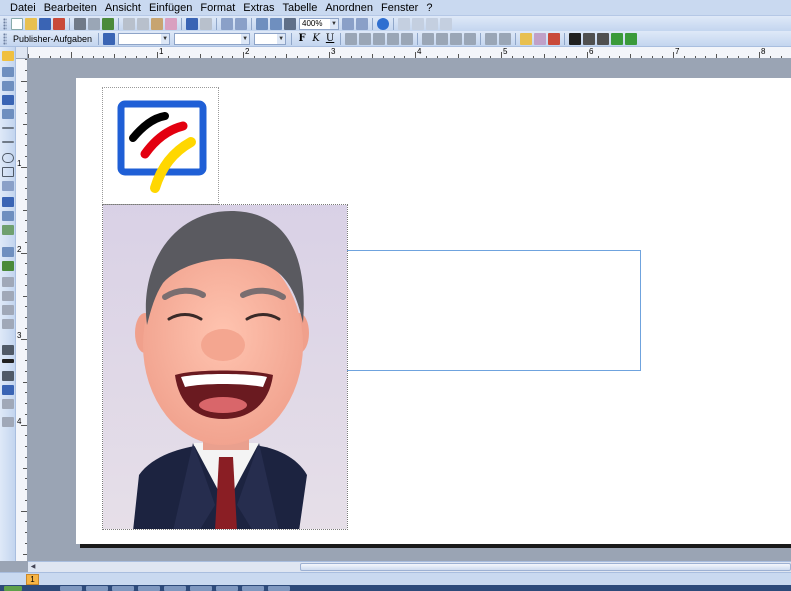  Describe the element at coordinates (8, 114) in the screenshot. I see `picture-frame-icon` at that location.